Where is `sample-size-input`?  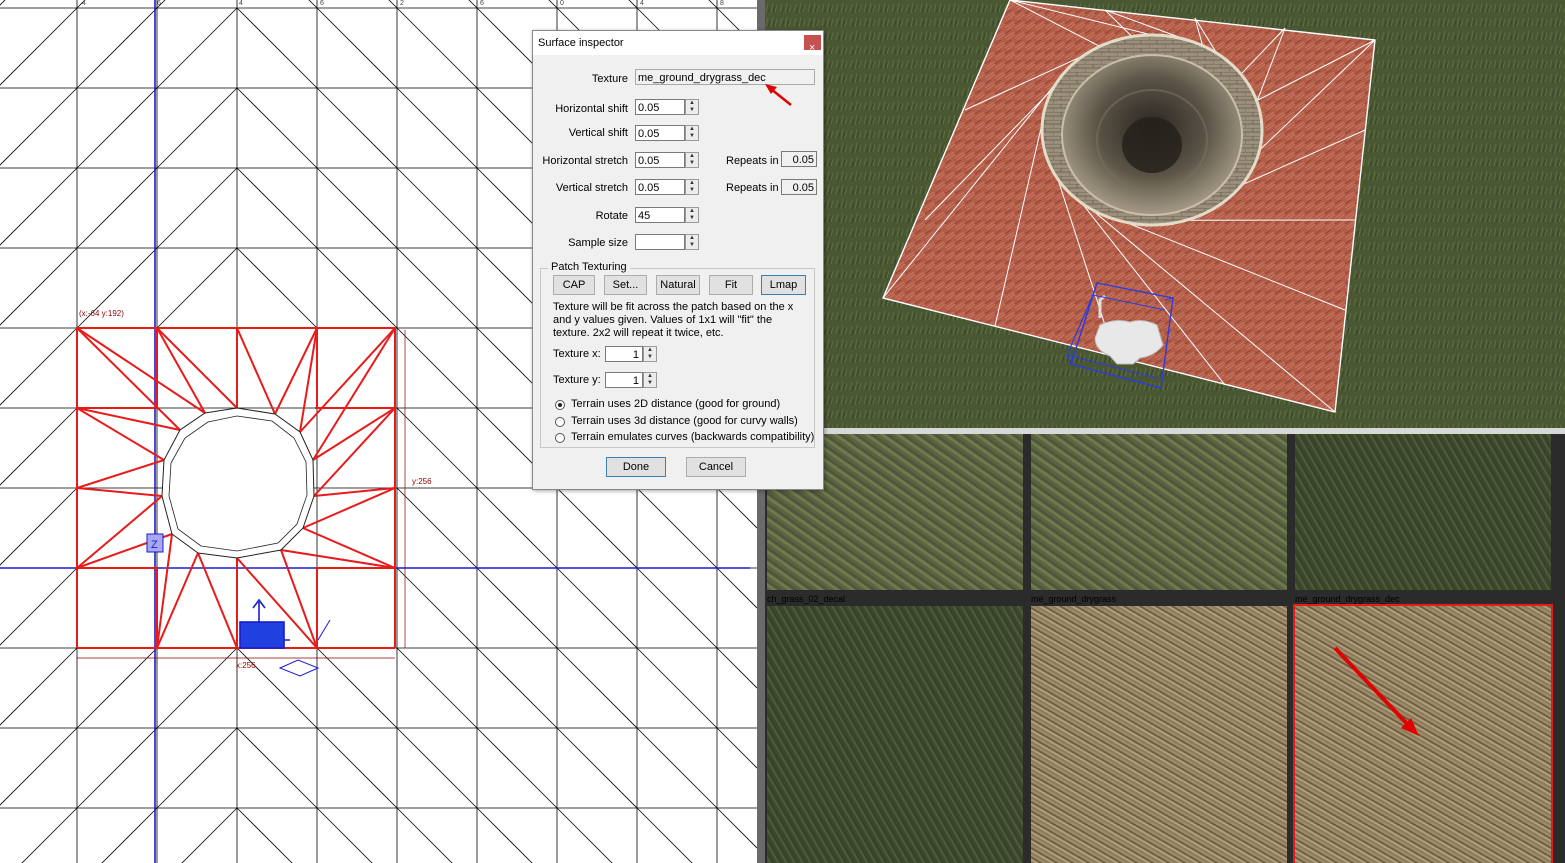 sample-size-input is located at coordinates (660, 242).